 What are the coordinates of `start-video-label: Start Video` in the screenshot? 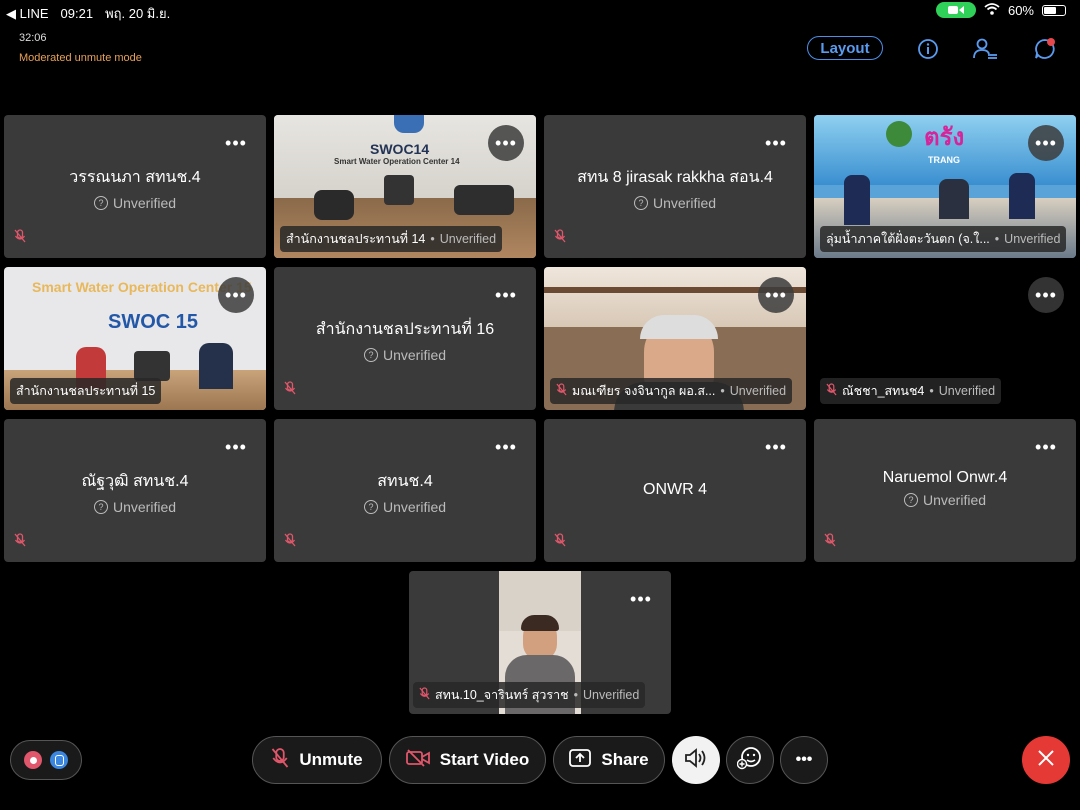 It's located at (484, 759).